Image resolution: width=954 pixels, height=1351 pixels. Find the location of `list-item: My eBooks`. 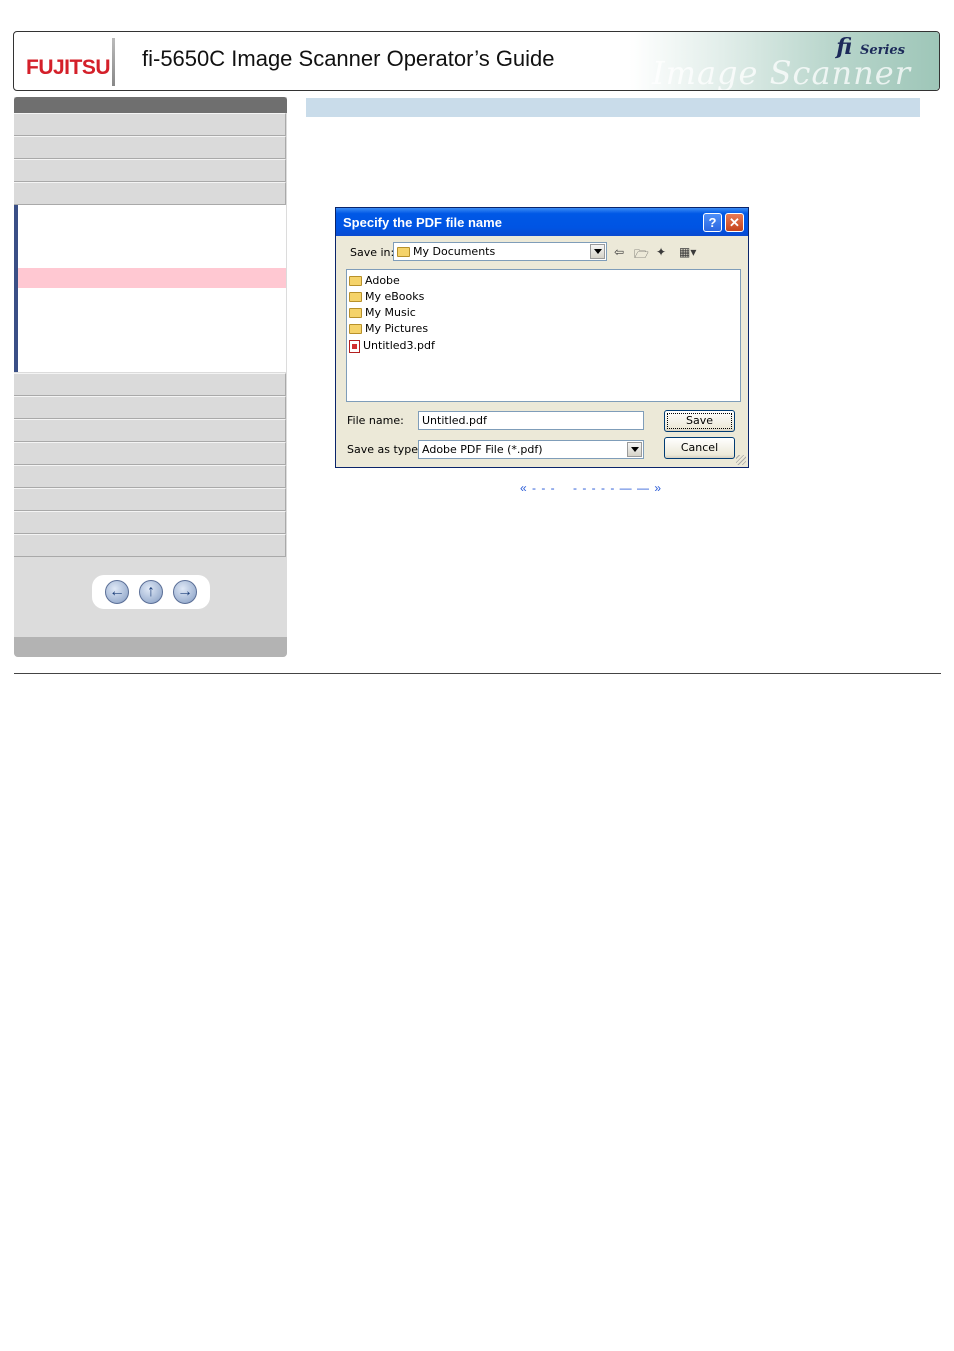

list-item: My eBooks is located at coordinates (386, 296).